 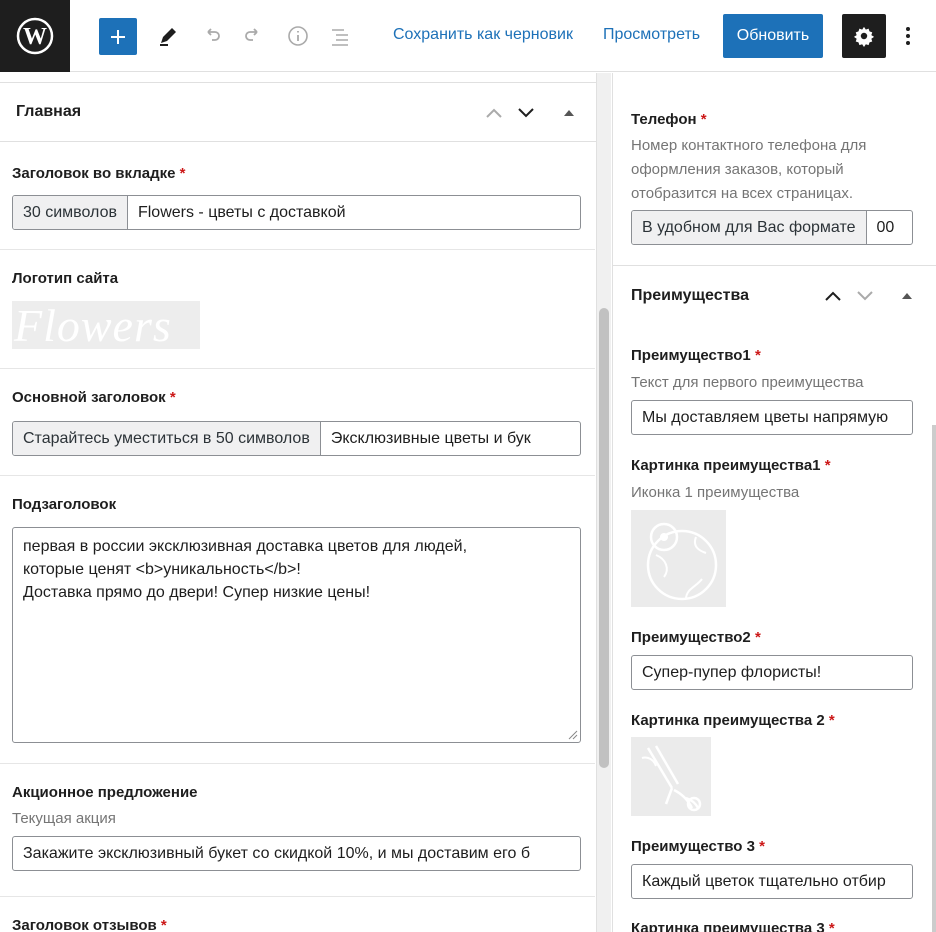 I want to click on main-panel-header: Главная, so click(x=298, y=112).